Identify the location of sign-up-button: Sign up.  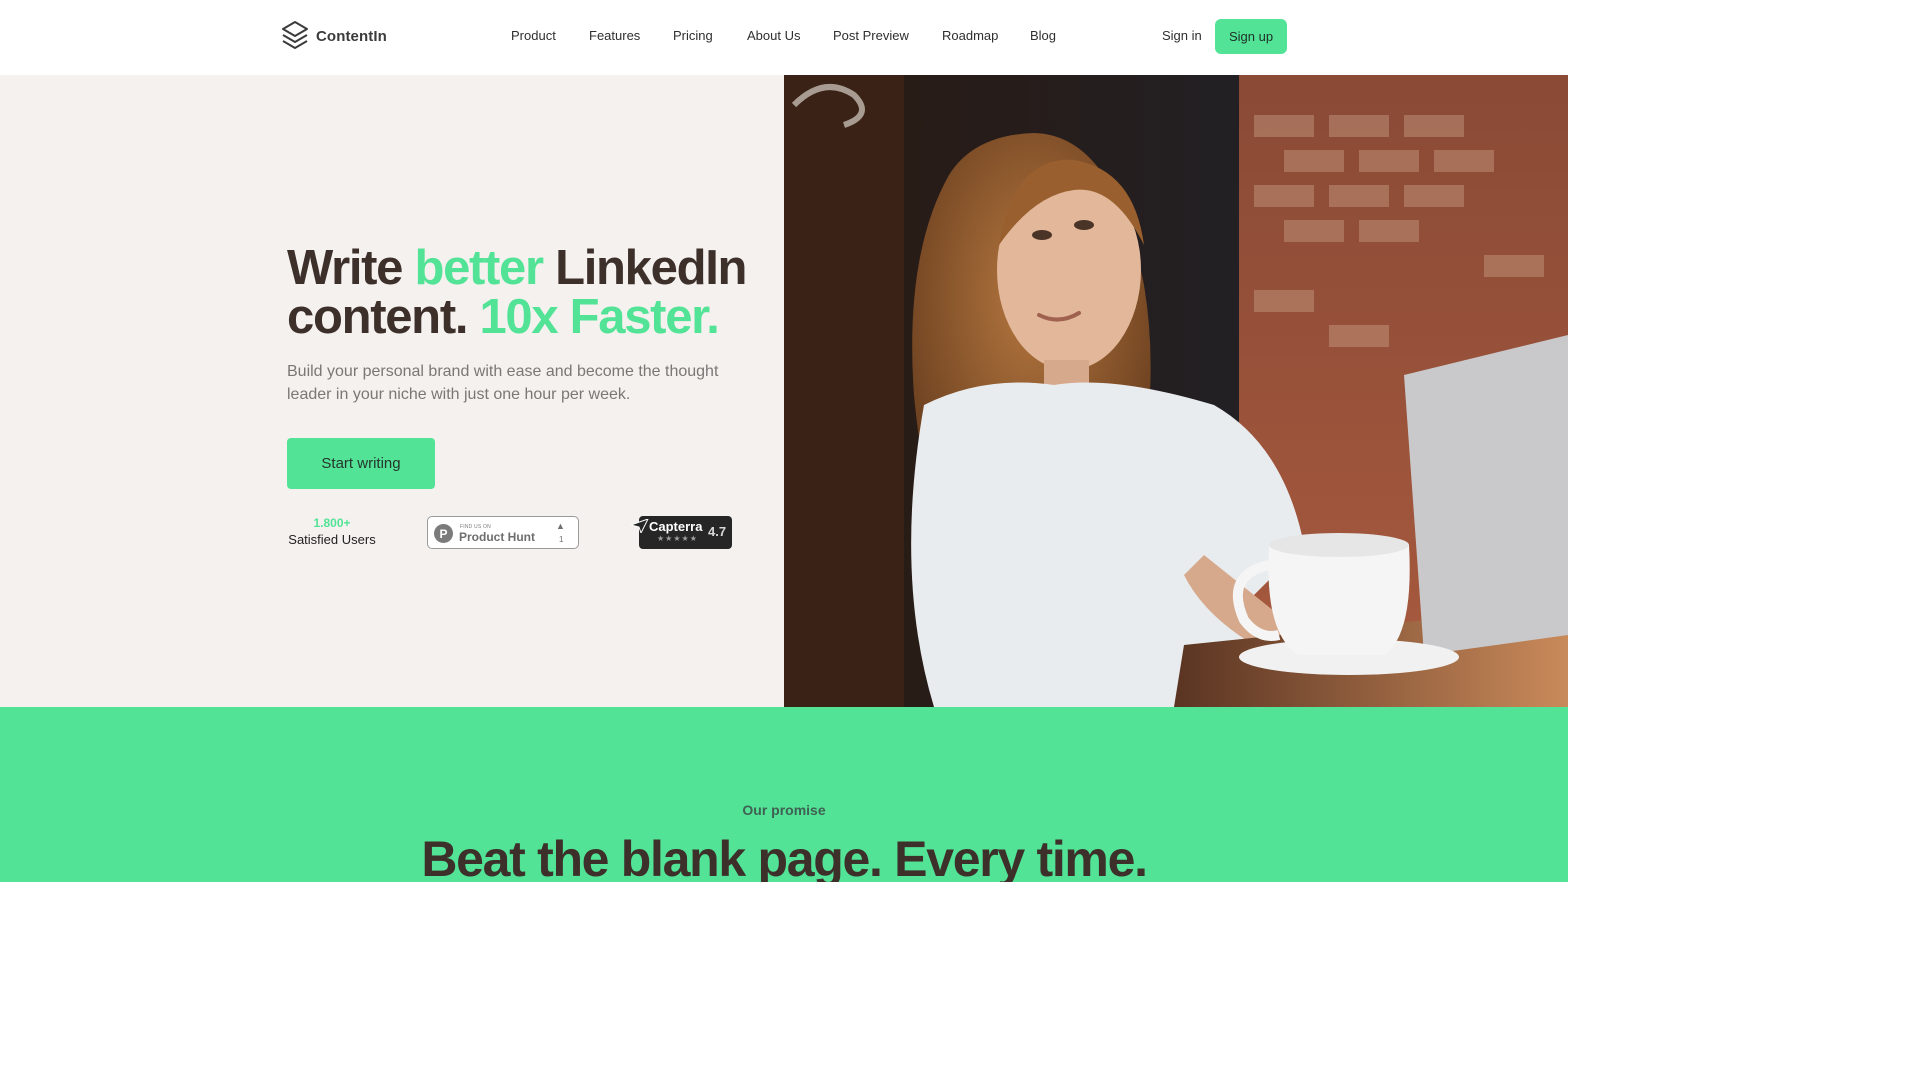
(1251, 36).